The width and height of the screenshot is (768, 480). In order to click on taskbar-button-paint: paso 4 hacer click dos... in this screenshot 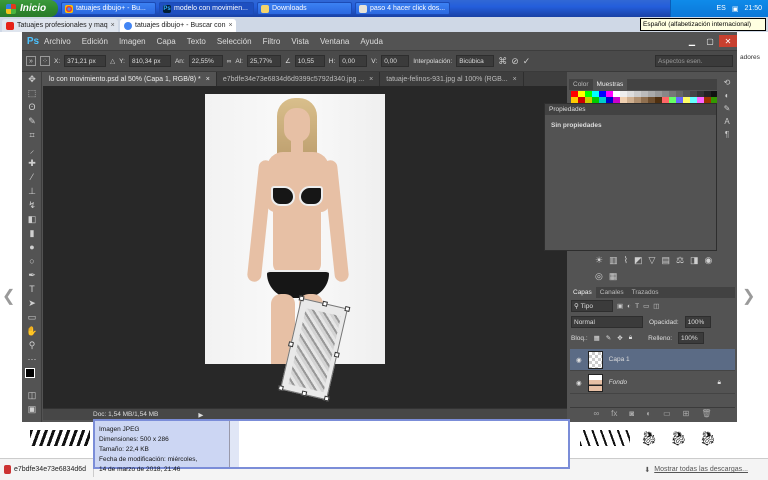, I will do `click(402, 8)`.